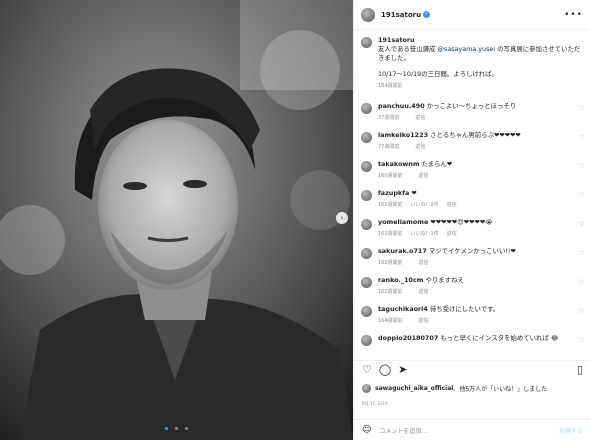 The height and width of the screenshot is (440, 590). What do you see at coordinates (375, 403) in the screenshot?
I see `post-date: 8月 17, 2019` at bounding box center [375, 403].